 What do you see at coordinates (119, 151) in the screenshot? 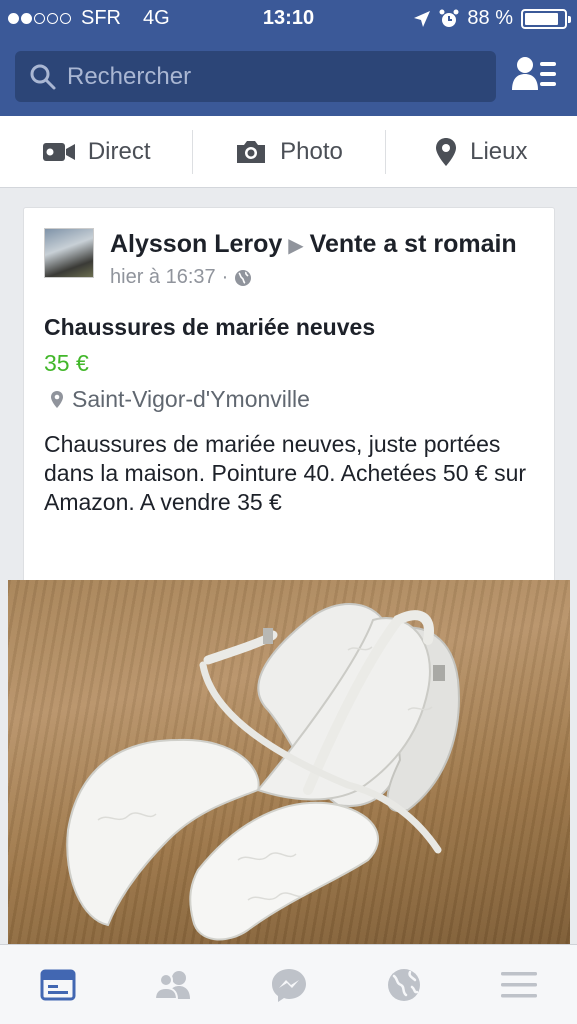
I see `live-label: Direct` at bounding box center [119, 151].